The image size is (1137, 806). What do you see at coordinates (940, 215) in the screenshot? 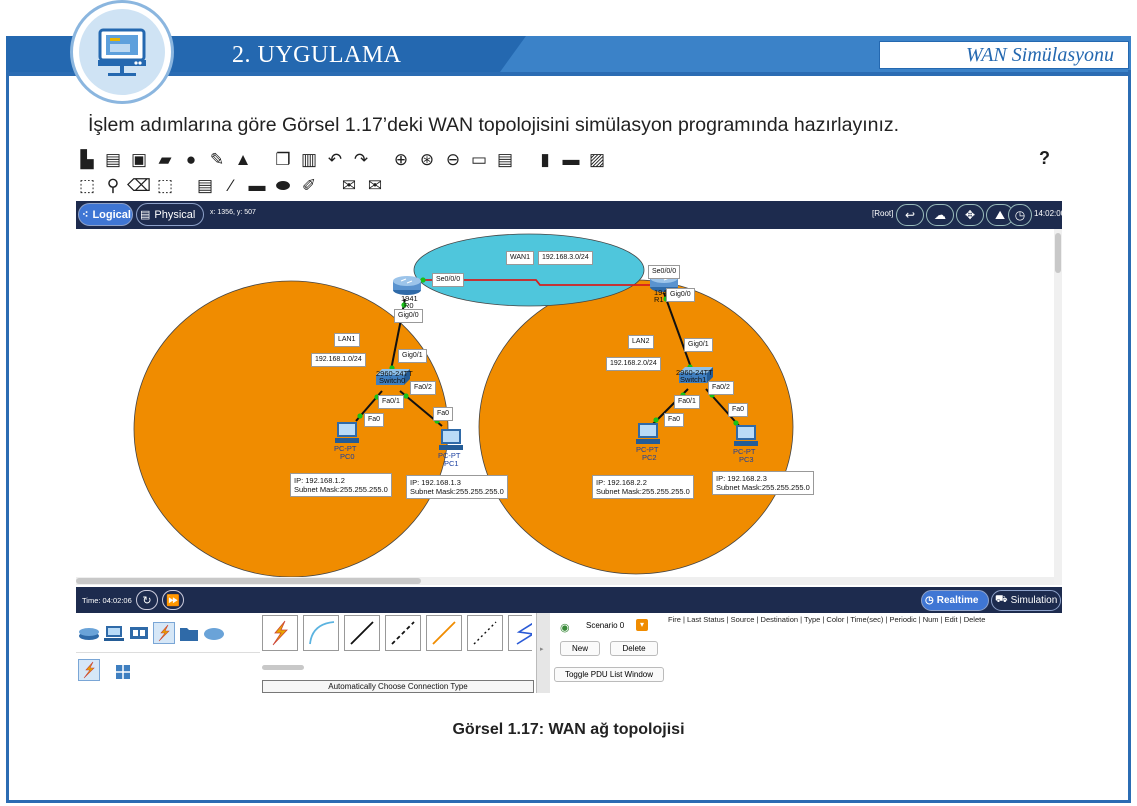
I see `cluster-icon: ☁` at bounding box center [940, 215].